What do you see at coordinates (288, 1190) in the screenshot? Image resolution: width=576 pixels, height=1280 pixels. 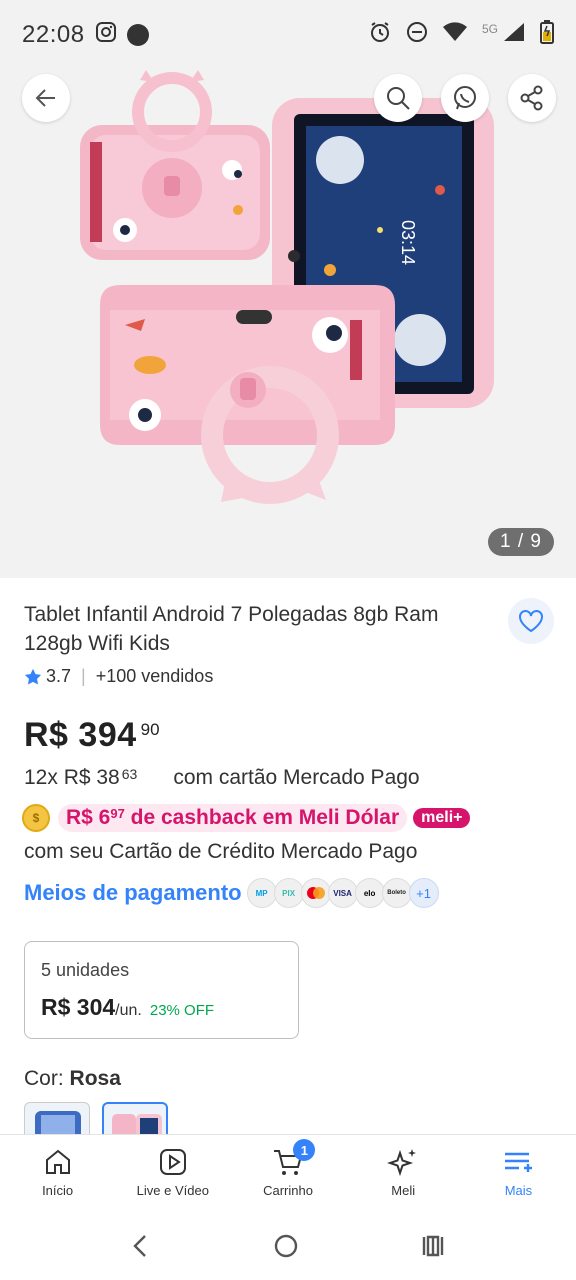 I see `tab-label: Carrinho` at bounding box center [288, 1190].